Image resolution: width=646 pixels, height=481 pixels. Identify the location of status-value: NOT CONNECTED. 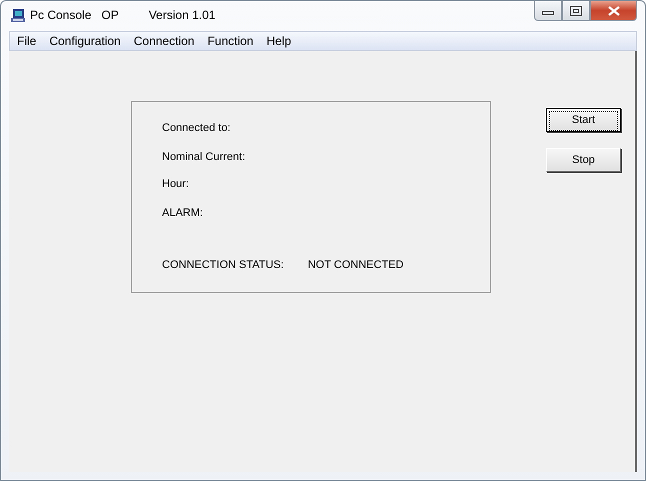
(356, 265).